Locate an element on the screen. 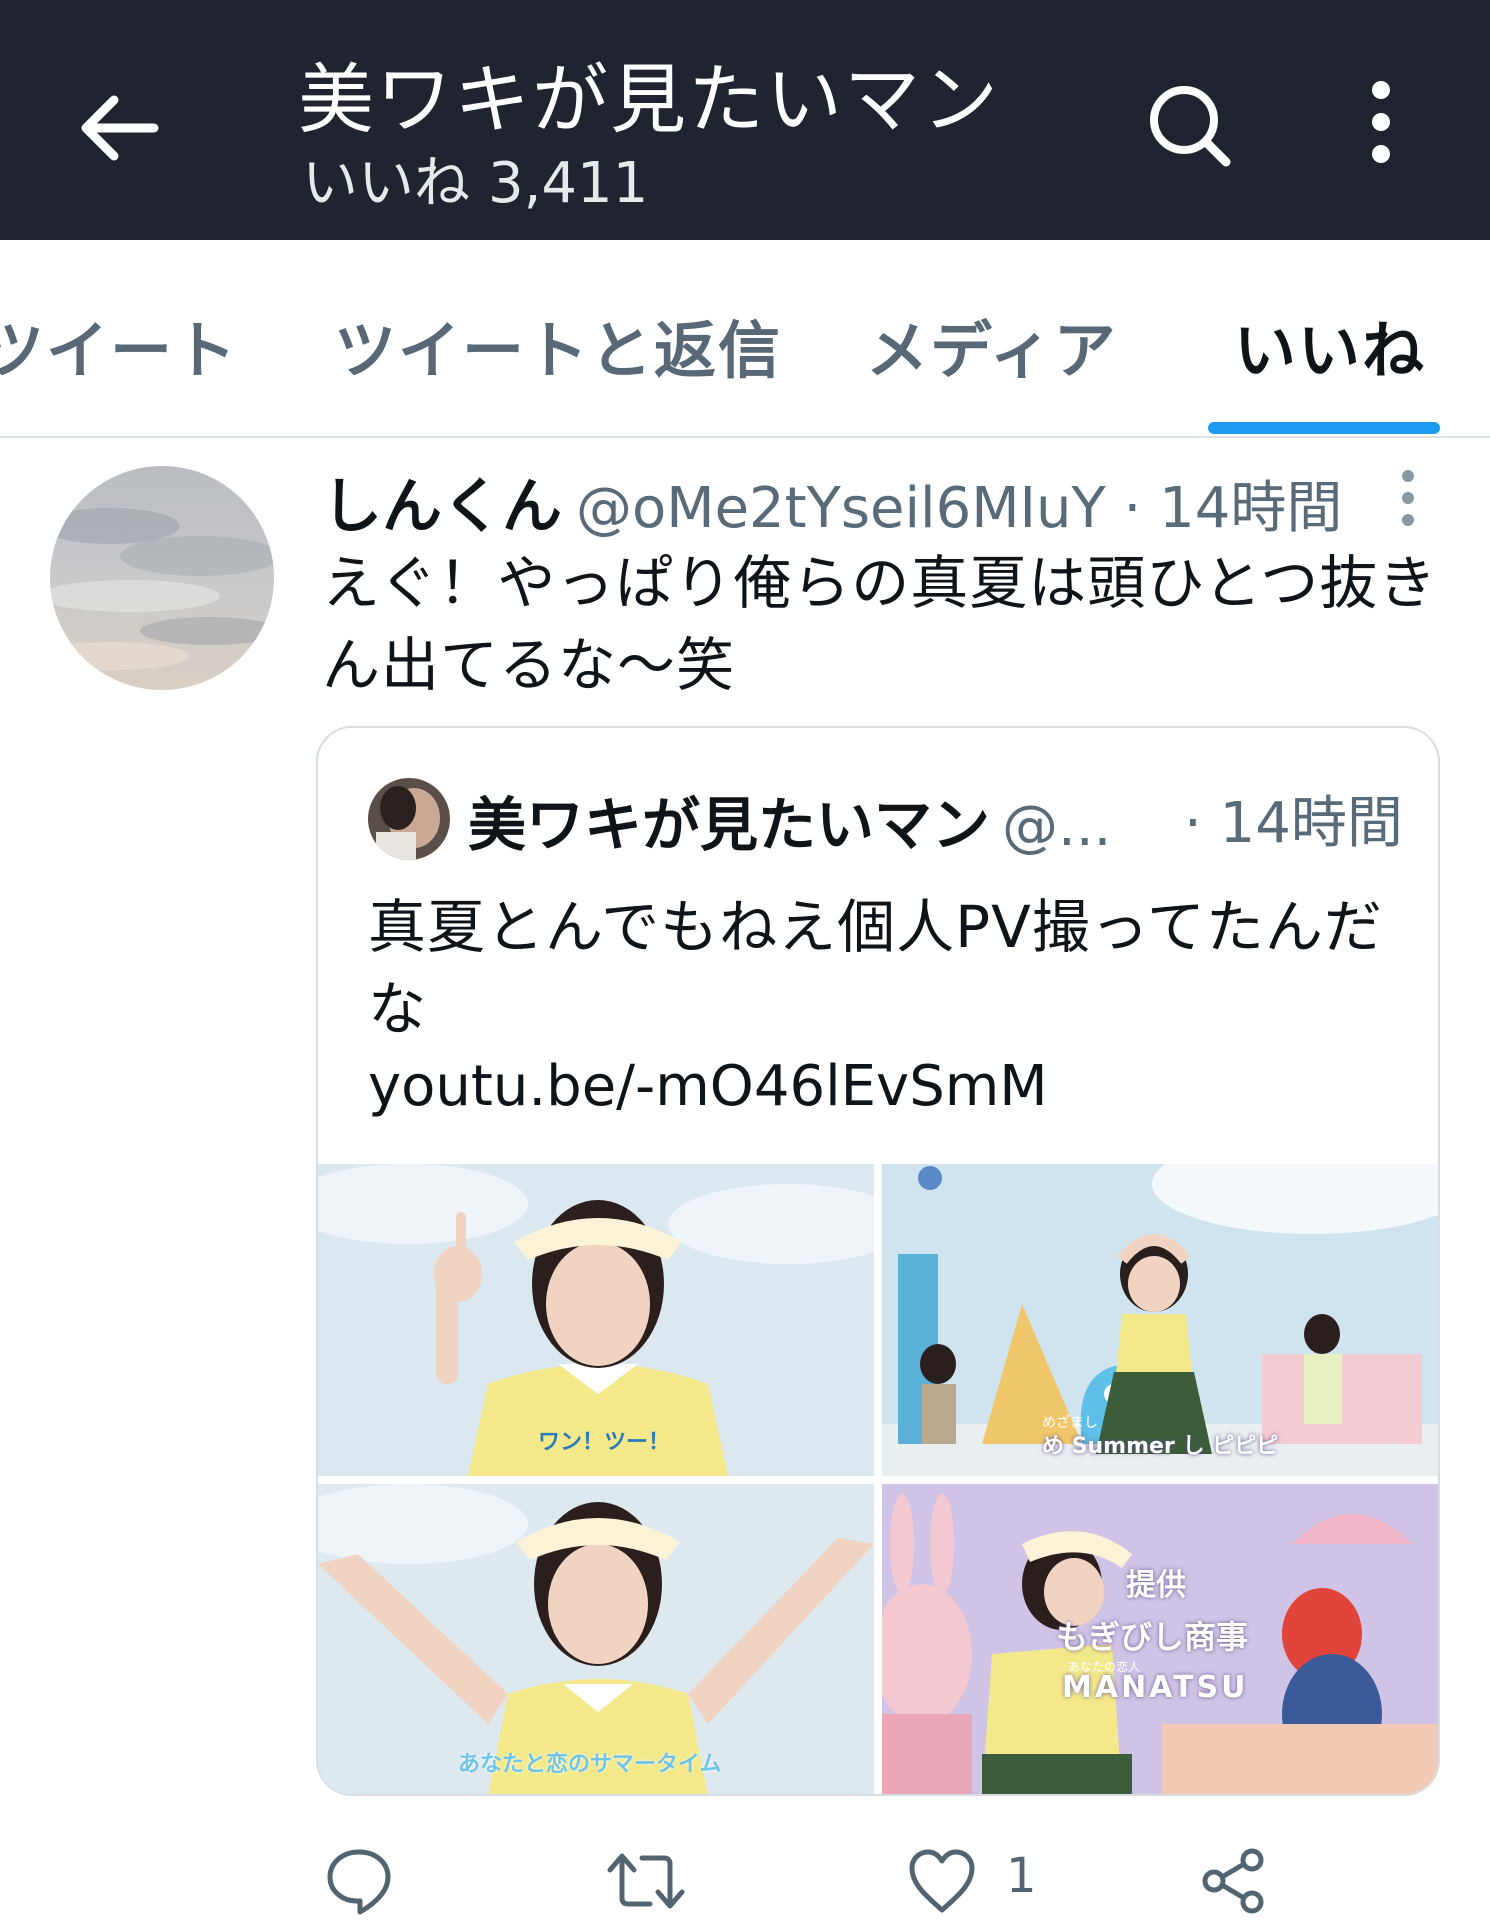 Image resolution: width=1490 pixels, height=1920 pixels. like-button is located at coordinates (942, 1881).